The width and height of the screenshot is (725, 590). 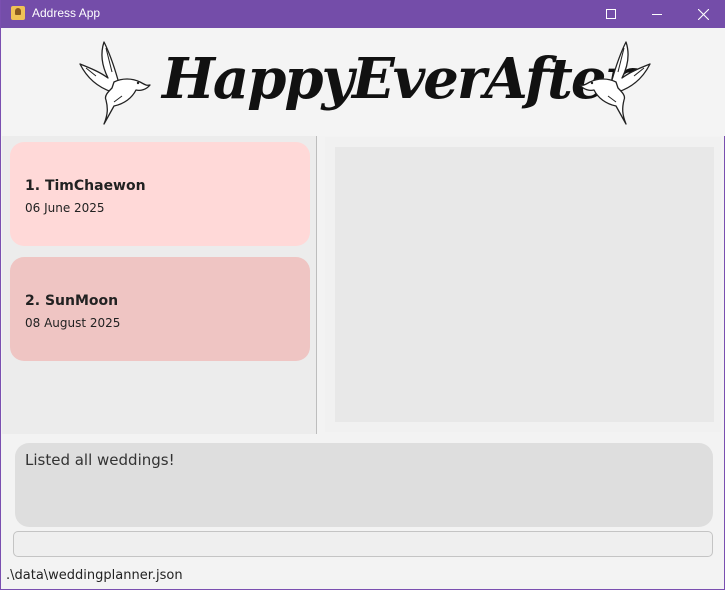 What do you see at coordinates (364, 485) in the screenshot?
I see `result-display: Listed all weddings!` at bounding box center [364, 485].